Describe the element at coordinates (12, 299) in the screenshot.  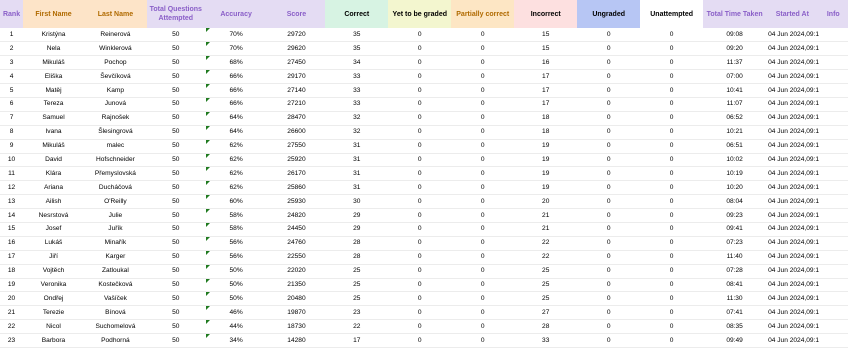
I see `cell-rank: 20` at that location.